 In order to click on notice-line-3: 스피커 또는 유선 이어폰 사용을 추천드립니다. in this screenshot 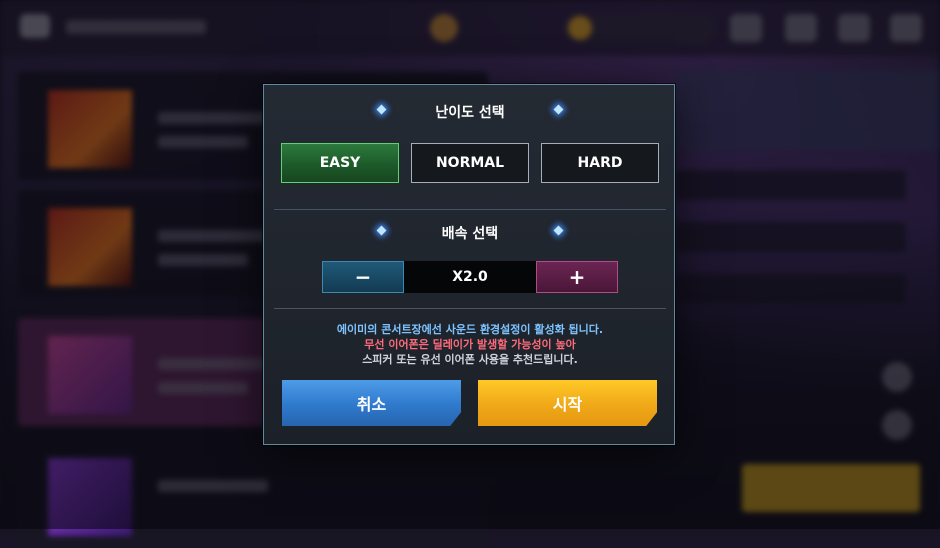, I will do `click(470, 359)`.